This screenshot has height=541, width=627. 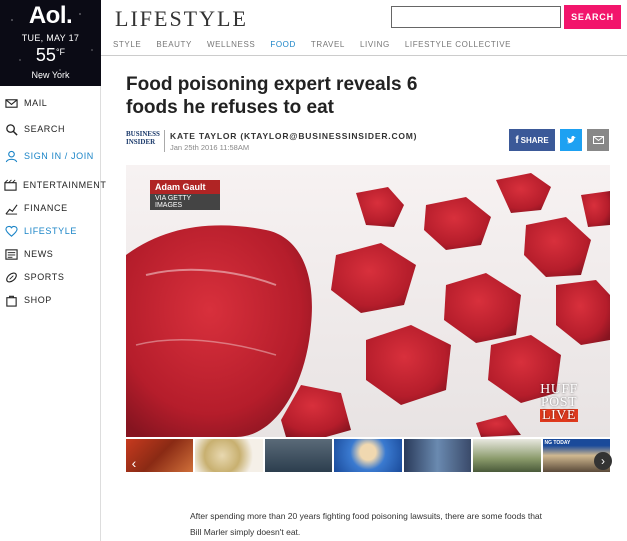 I want to click on weather-date: TUE, MAY 17, so click(x=50, y=38).